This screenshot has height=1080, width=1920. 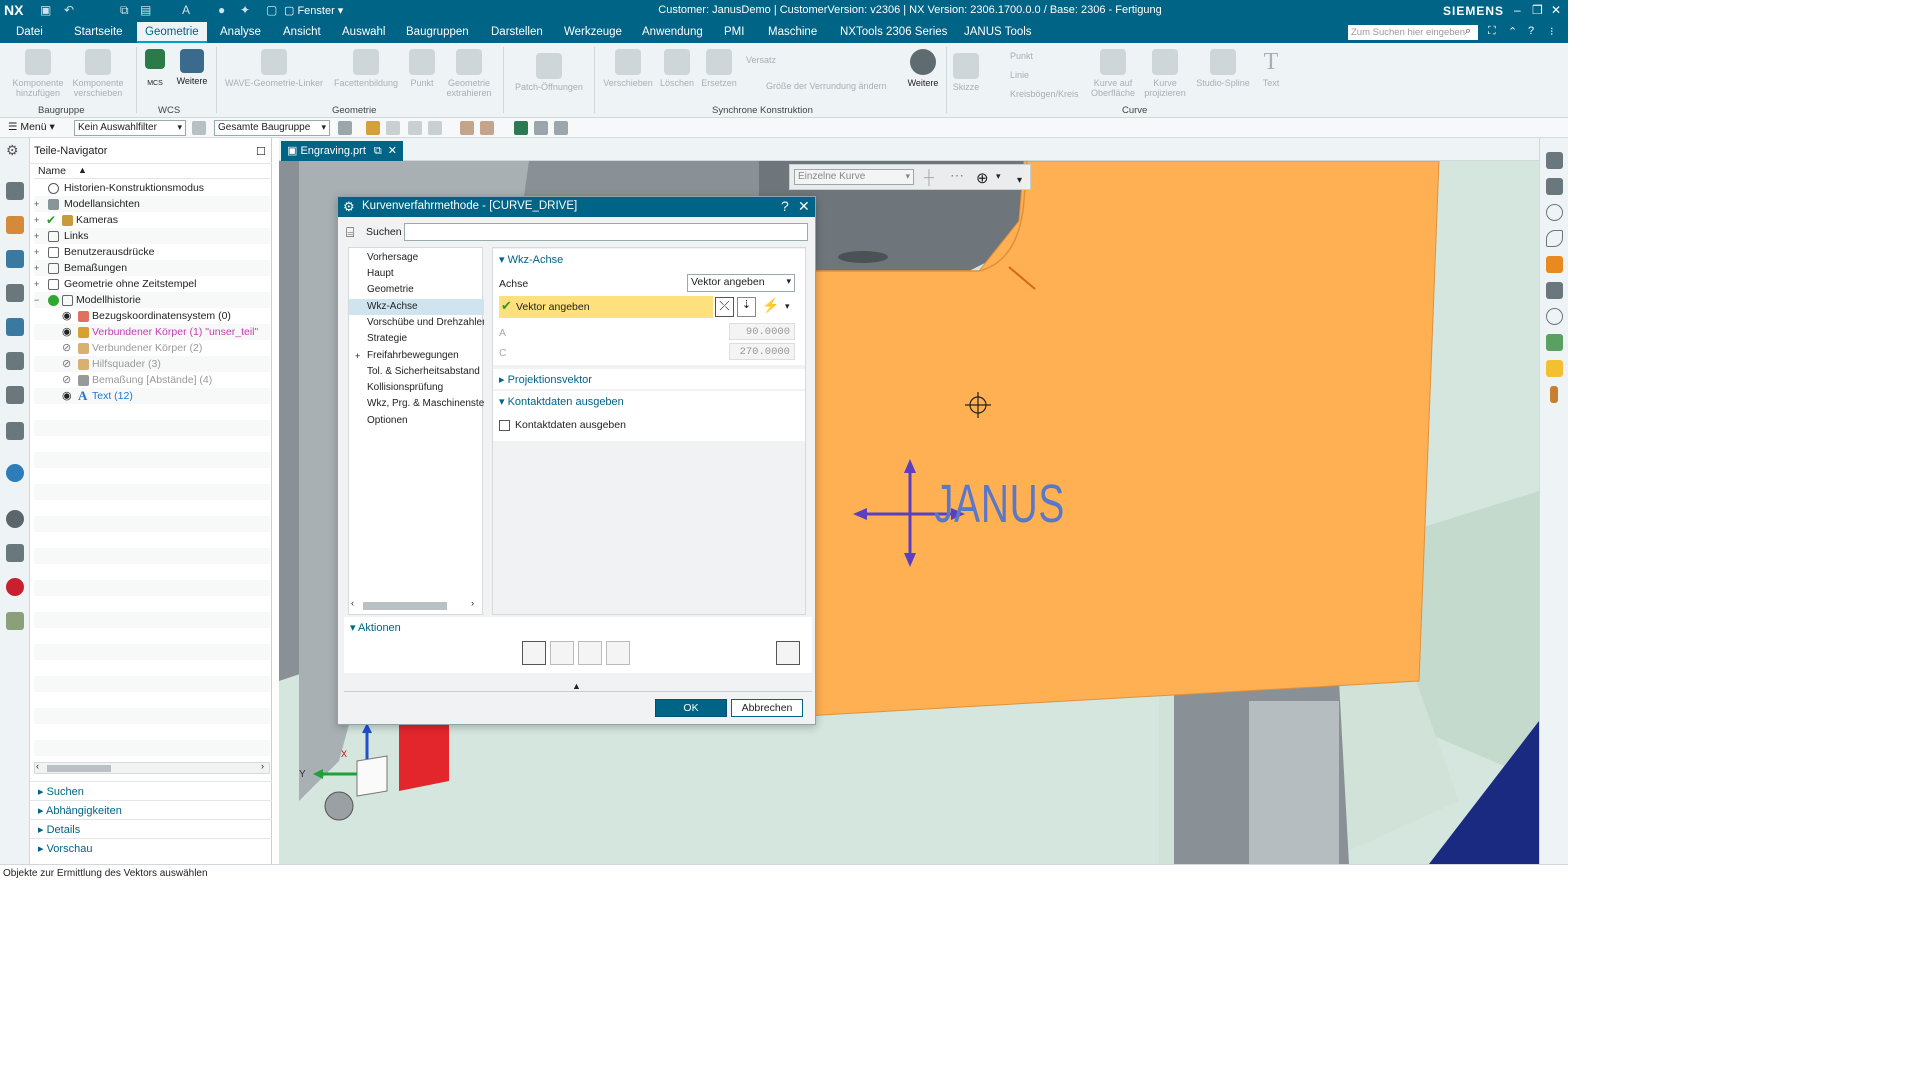 I want to click on vector-dialog-icon: ⚡, so click(x=771, y=307).